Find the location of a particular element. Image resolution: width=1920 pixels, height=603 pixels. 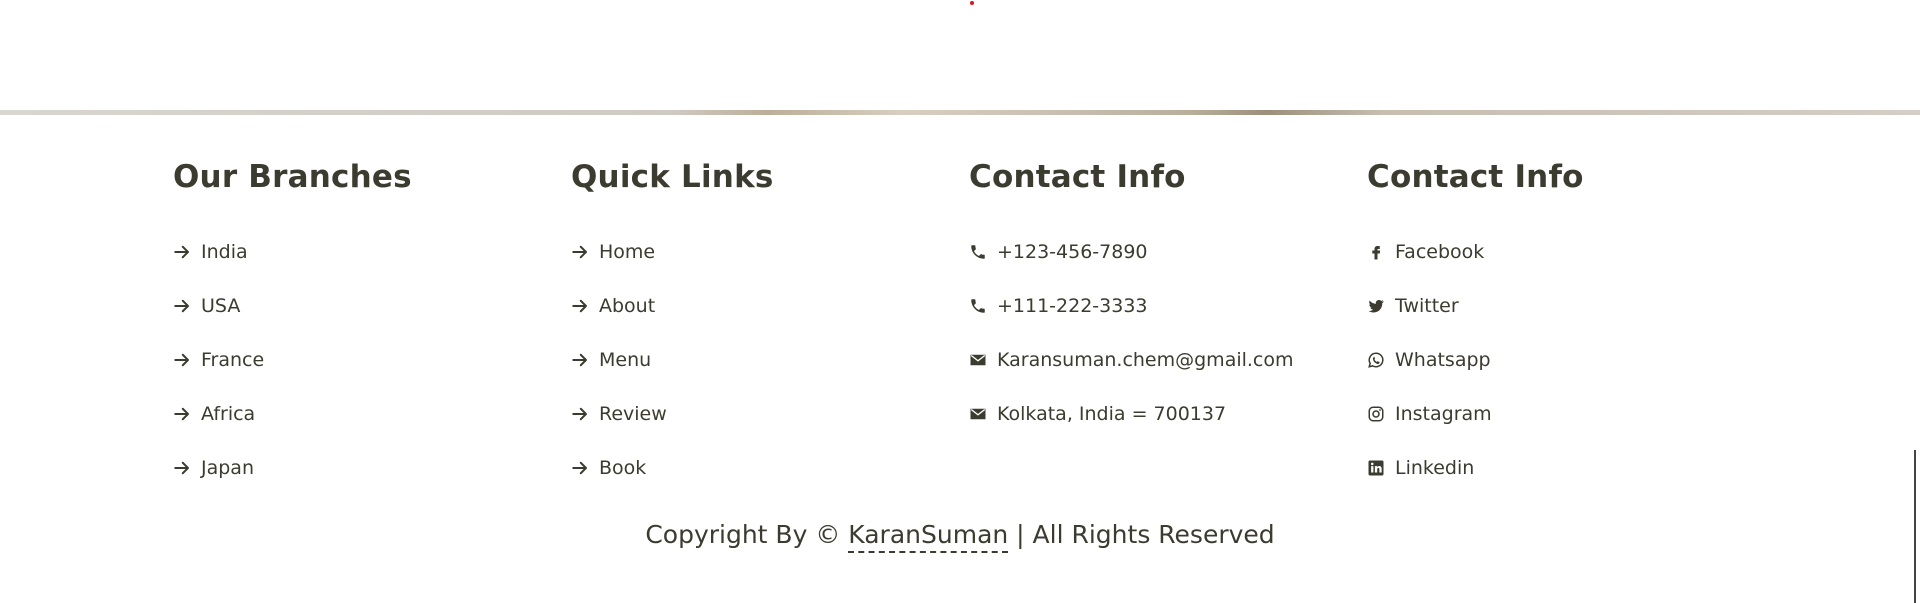

footer-link-label: India is located at coordinates (224, 252).